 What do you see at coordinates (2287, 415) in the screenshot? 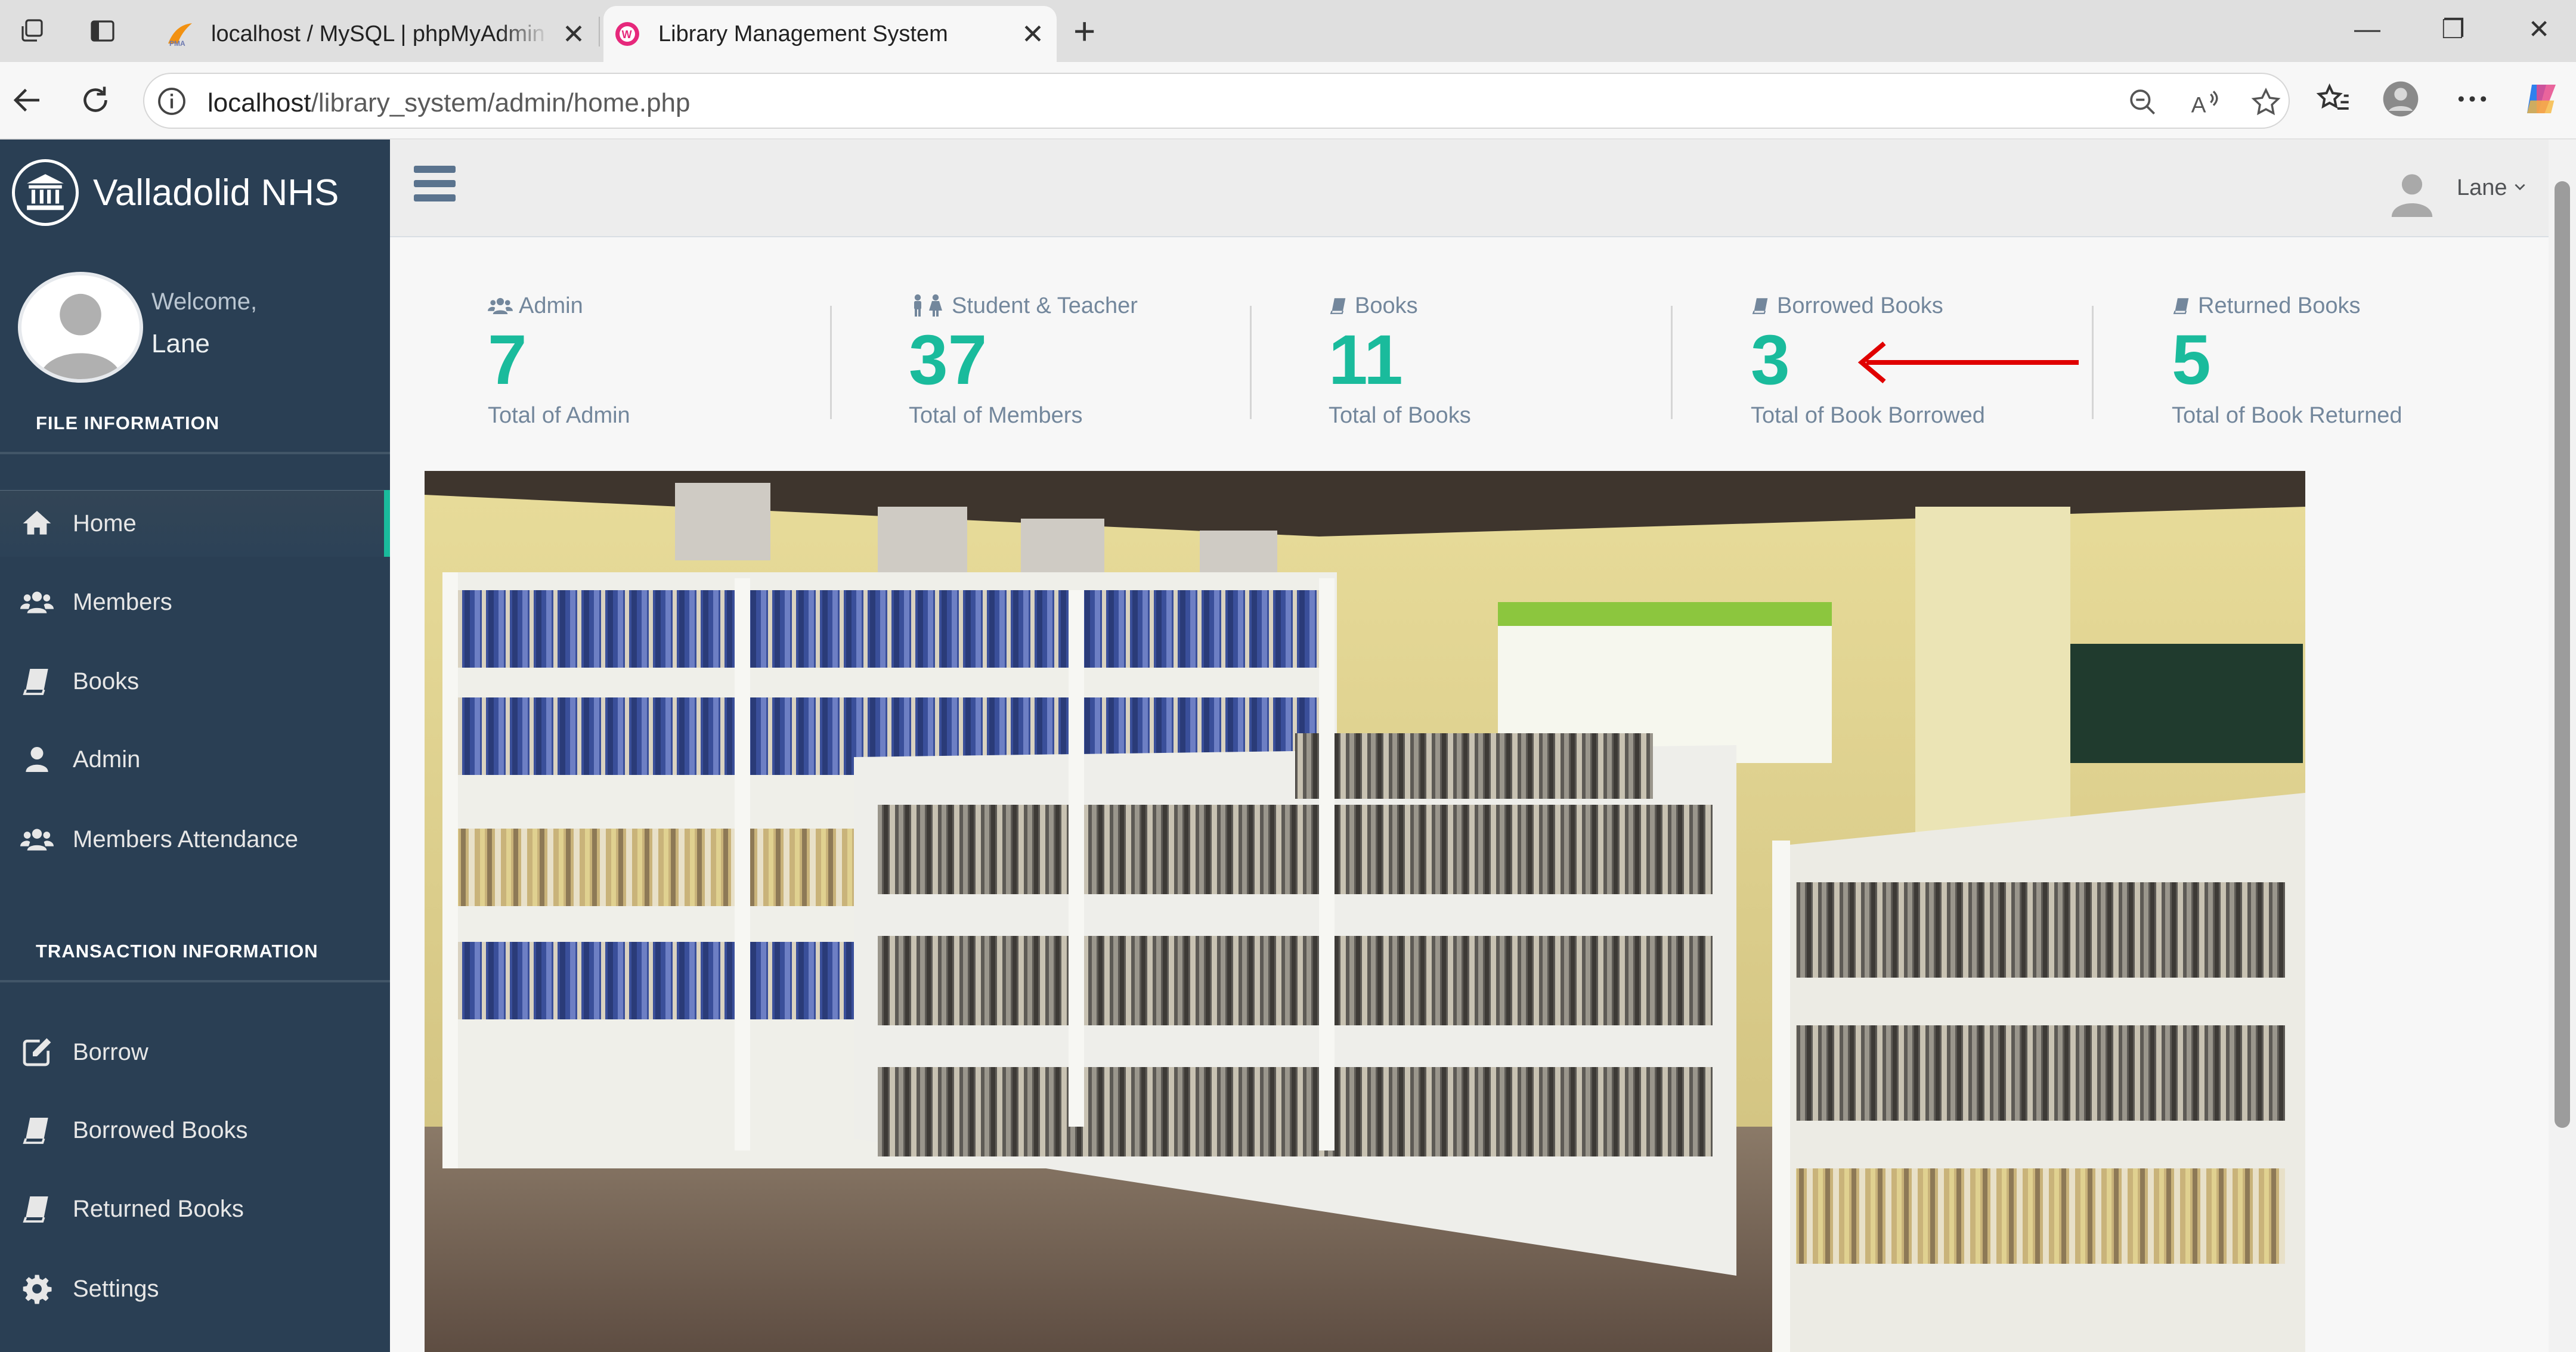
I see `stat-subtitle: Total of Book Returned` at bounding box center [2287, 415].